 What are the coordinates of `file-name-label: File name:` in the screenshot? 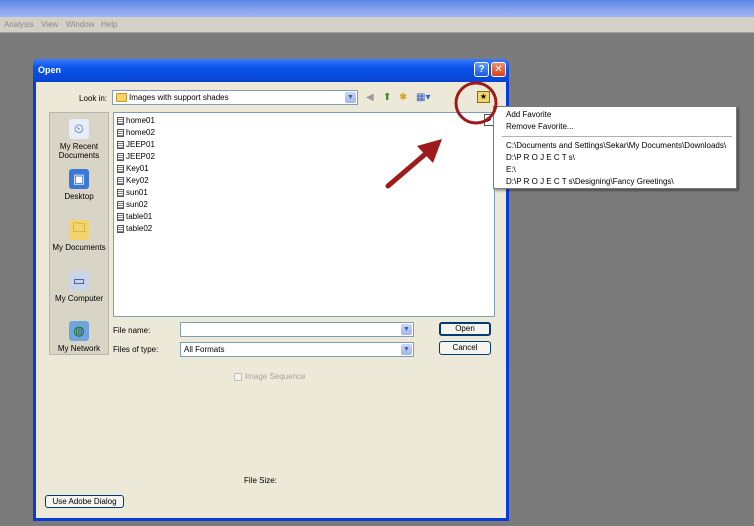 It's located at (132, 330).